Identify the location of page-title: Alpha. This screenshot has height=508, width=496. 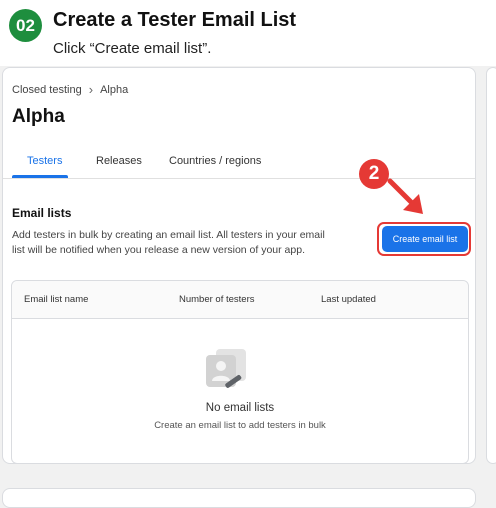
(38, 116).